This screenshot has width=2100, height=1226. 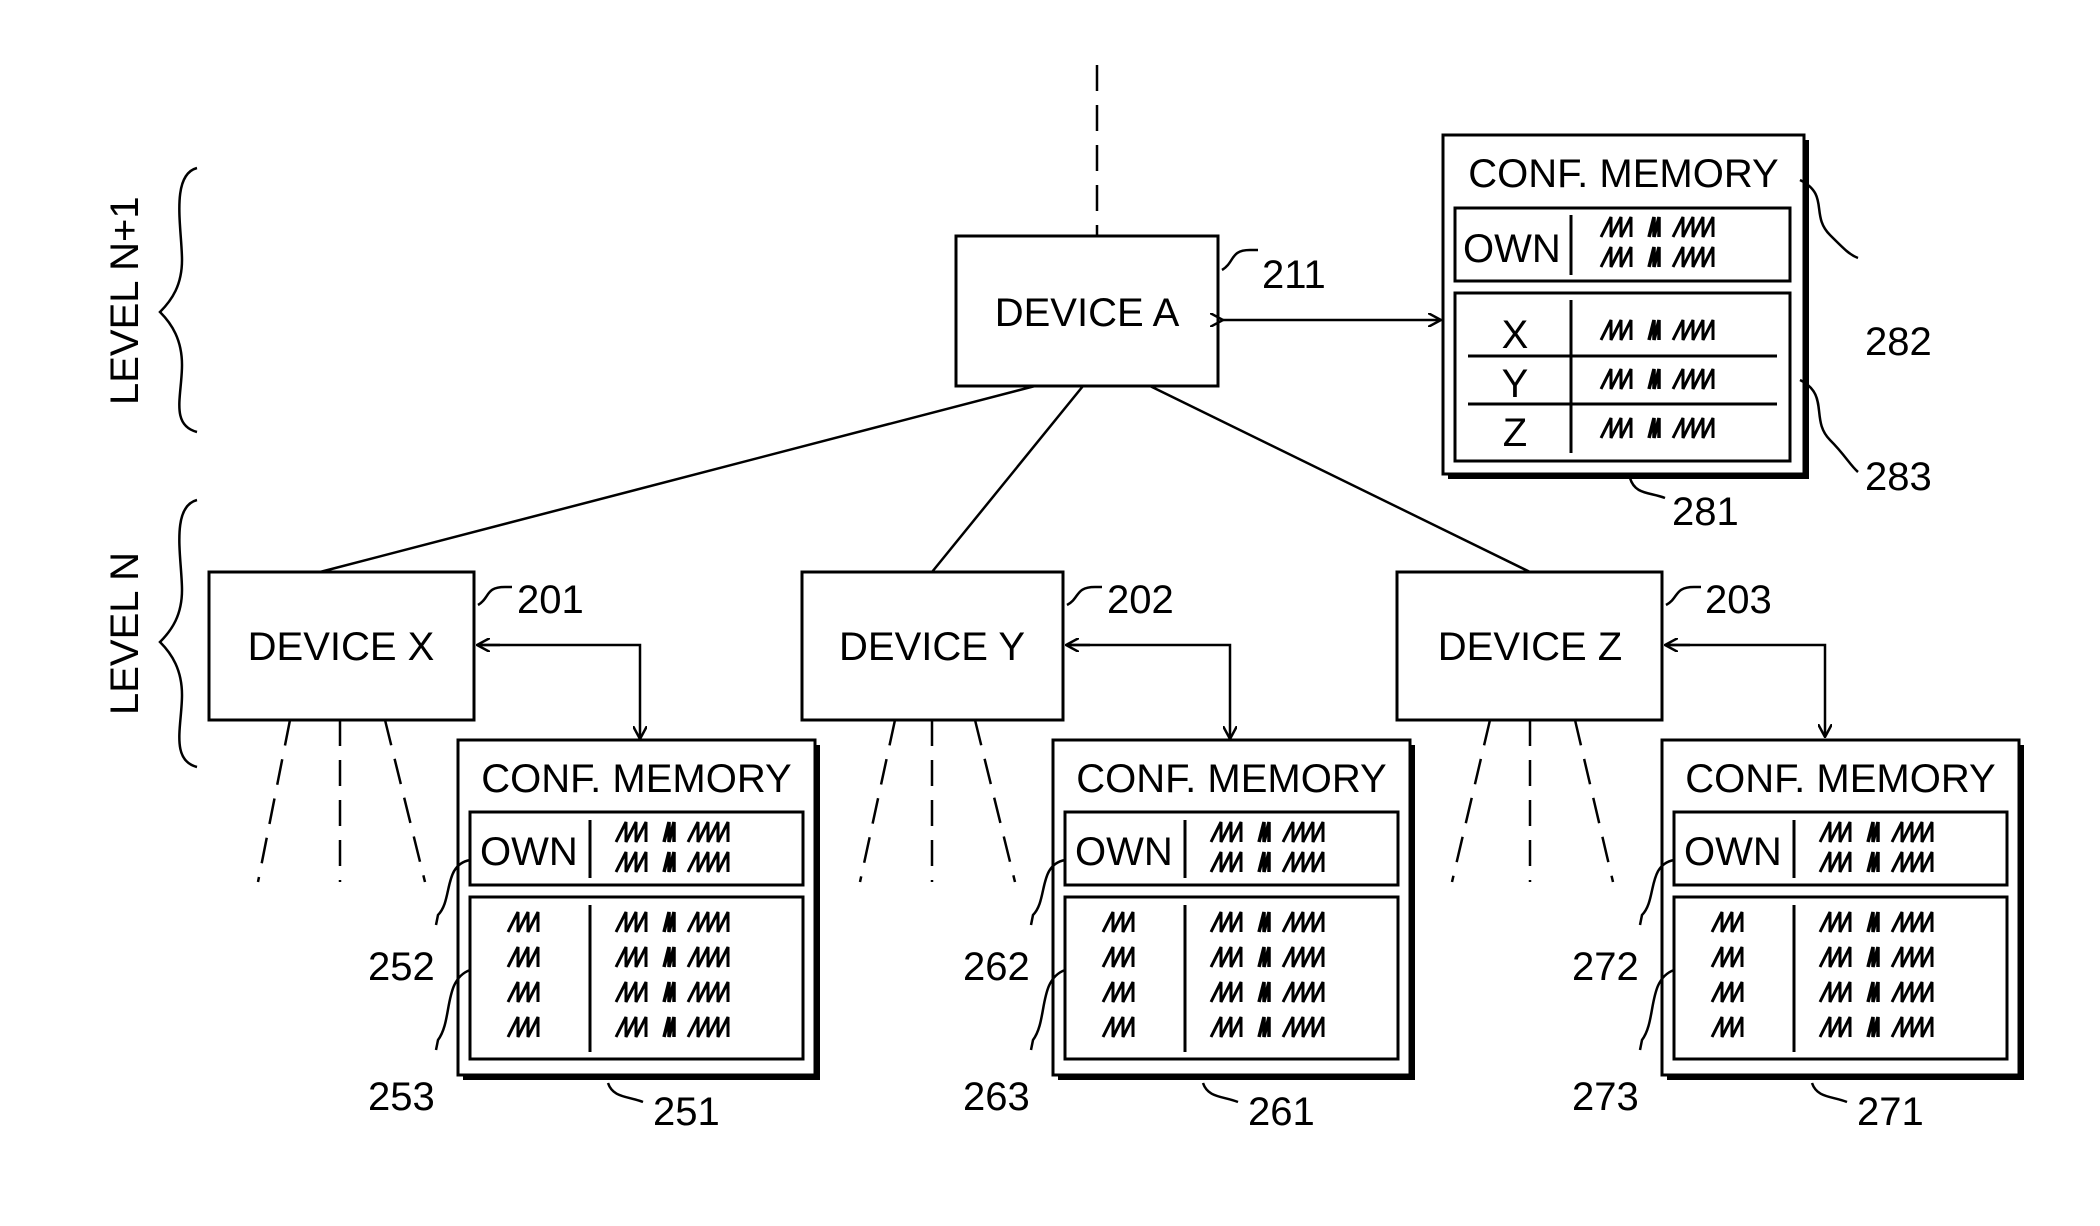 What do you see at coordinates (1515, 433) in the screenshot?
I see `neighbor-name: Z` at bounding box center [1515, 433].